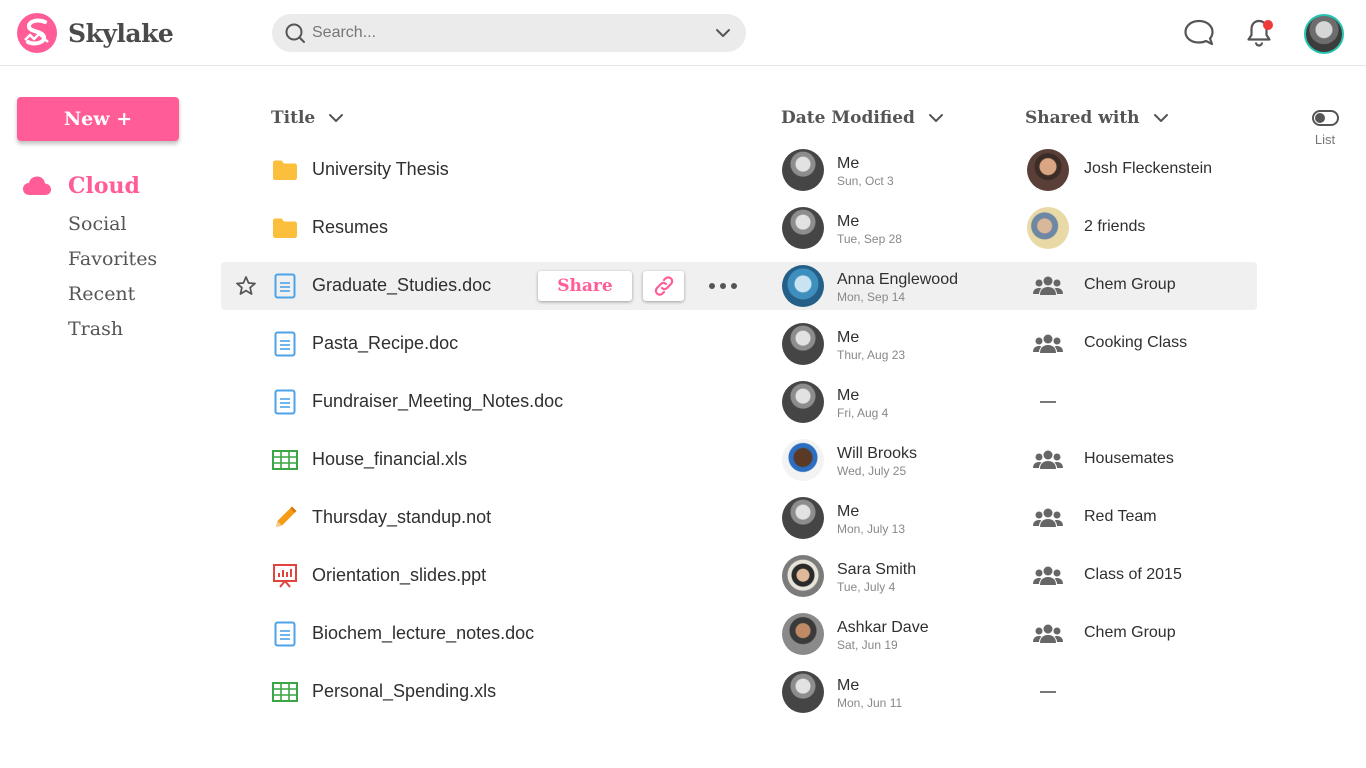 Image resolution: width=1366 pixels, height=768 pixels. Describe the element at coordinates (246, 286) in the screenshot. I see `star-icon` at that location.